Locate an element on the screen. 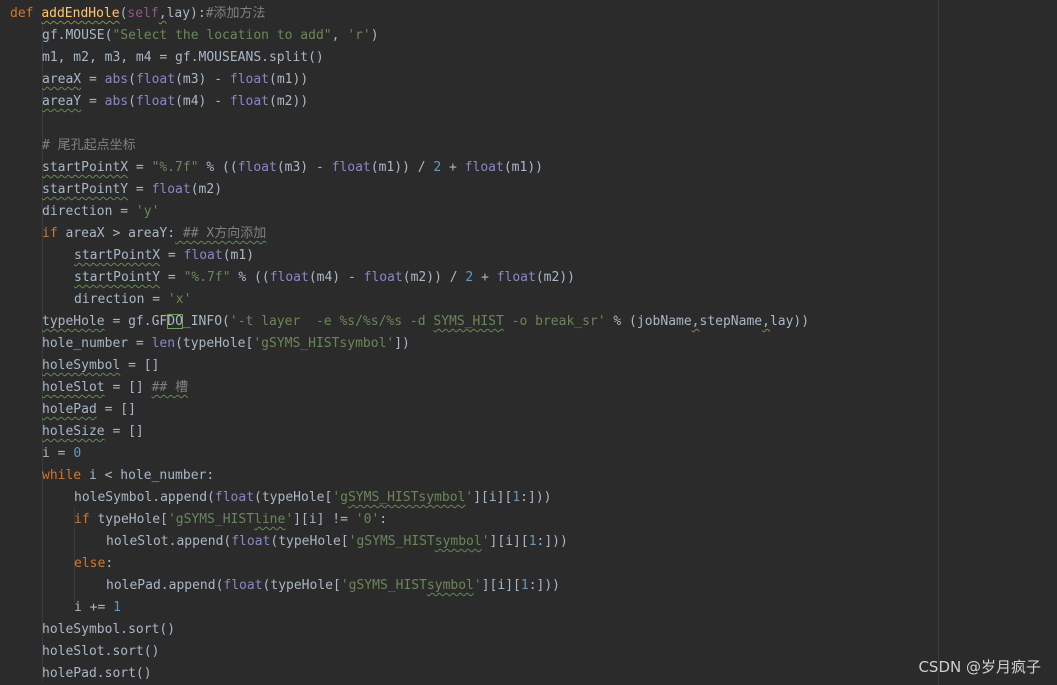 The height and width of the screenshot is (685, 1057). code-line-1: def addEndHole(self,lay):#添加方法 is located at coordinates (138, 13).